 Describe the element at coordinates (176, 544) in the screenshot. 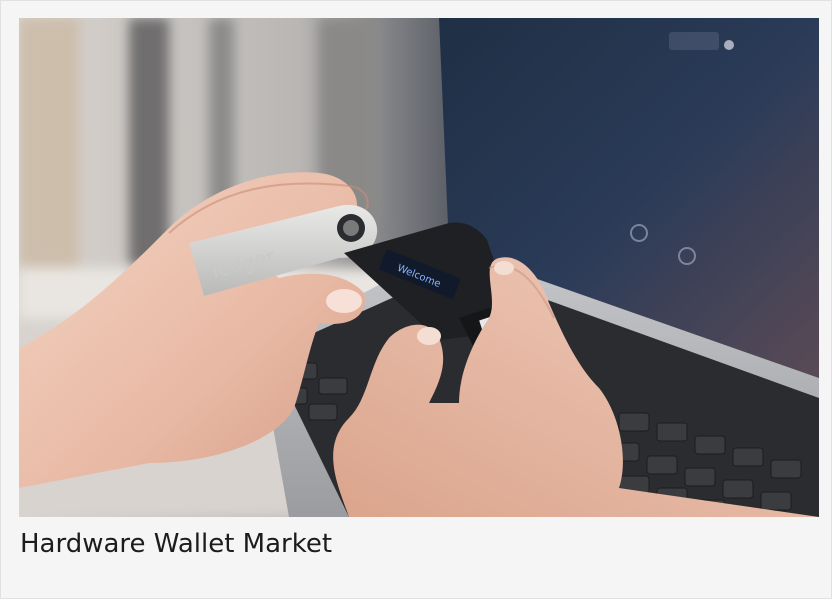

I see `product-title: Hardware Wallet Market` at that location.